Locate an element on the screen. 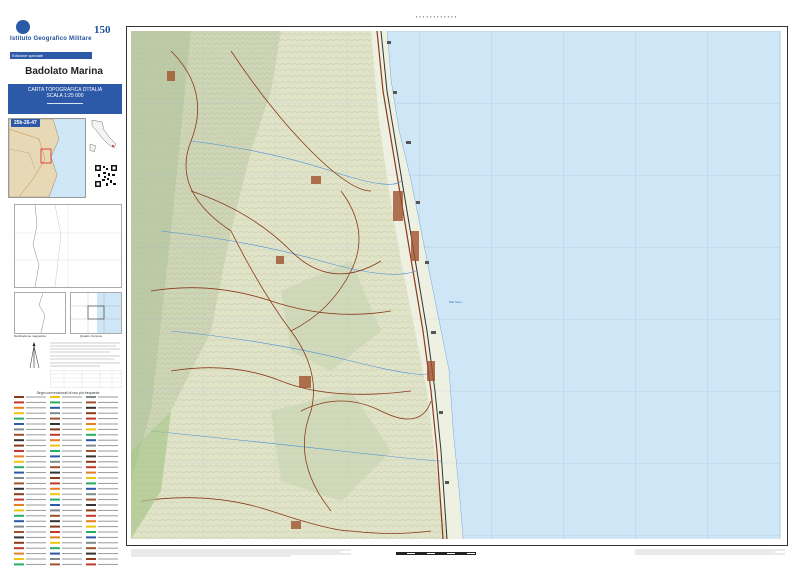 The width and height of the screenshot is (800, 581). sheet-code: 25k-26-47 is located at coordinates (25, 123).